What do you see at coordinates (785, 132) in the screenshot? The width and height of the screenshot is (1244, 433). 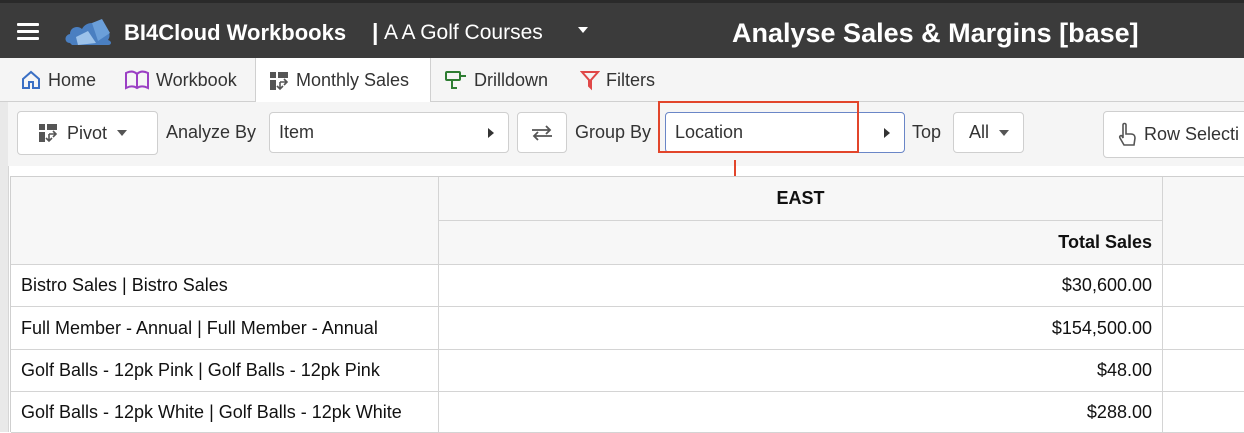 I see `group-by-select: Location` at bounding box center [785, 132].